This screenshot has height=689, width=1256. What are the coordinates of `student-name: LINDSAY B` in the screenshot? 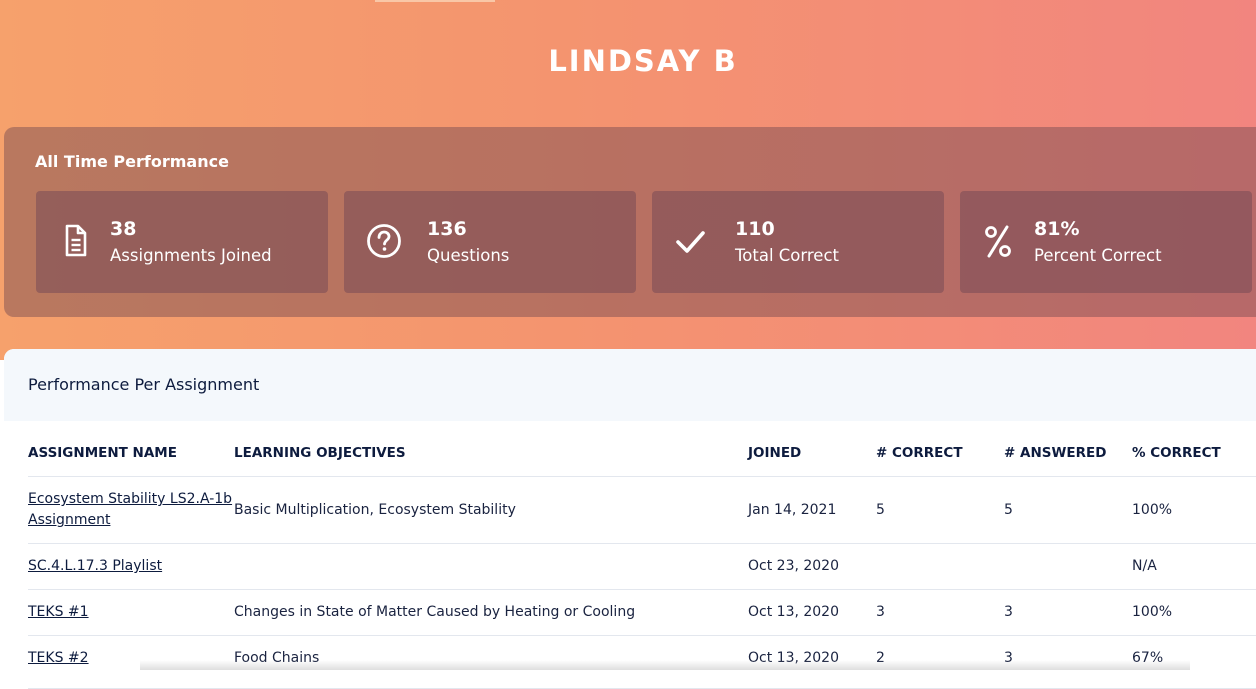 It's located at (643, 61).